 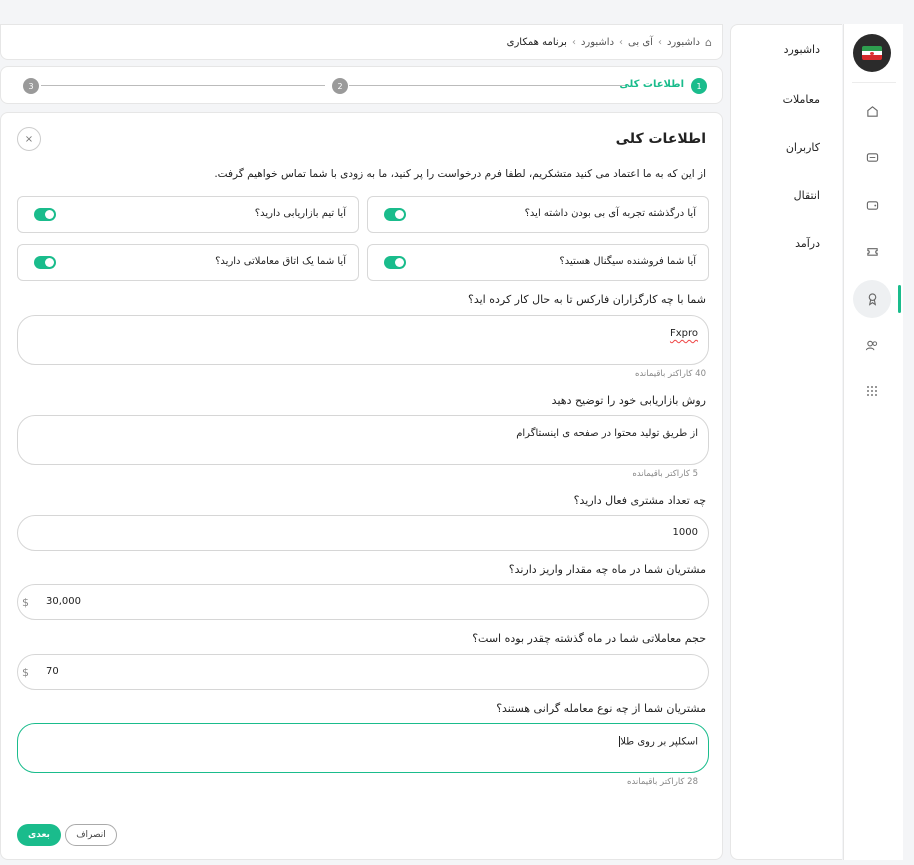 What do you see at coordinates (874, 82) in the screenshot?
I see `rail-divider` at bounding box center [874, 82].